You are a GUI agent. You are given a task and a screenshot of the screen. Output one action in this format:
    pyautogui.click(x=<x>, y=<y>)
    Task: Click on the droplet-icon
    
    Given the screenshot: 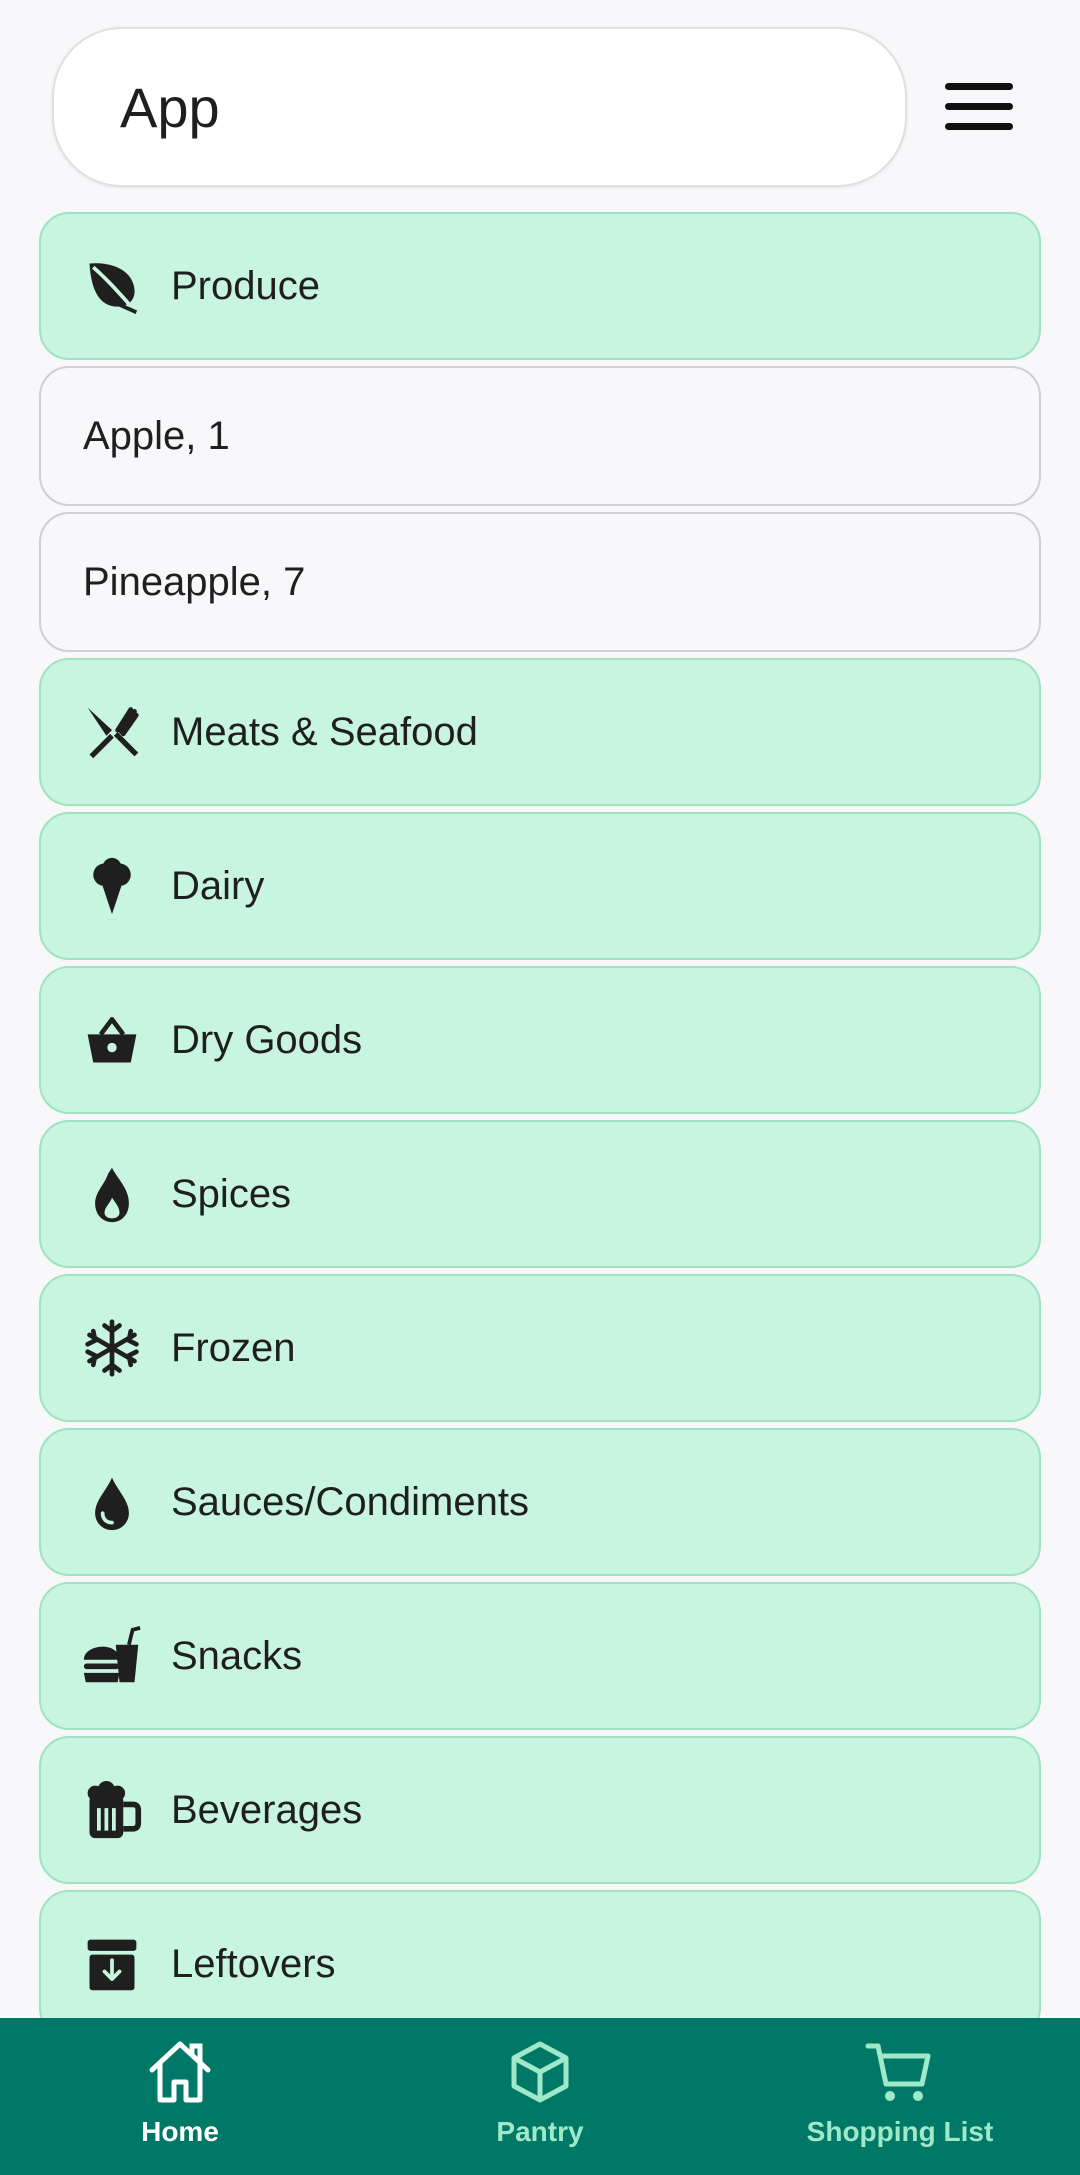 What is the action you would take?
    pyautogui.click(x=112, y=1502)
    